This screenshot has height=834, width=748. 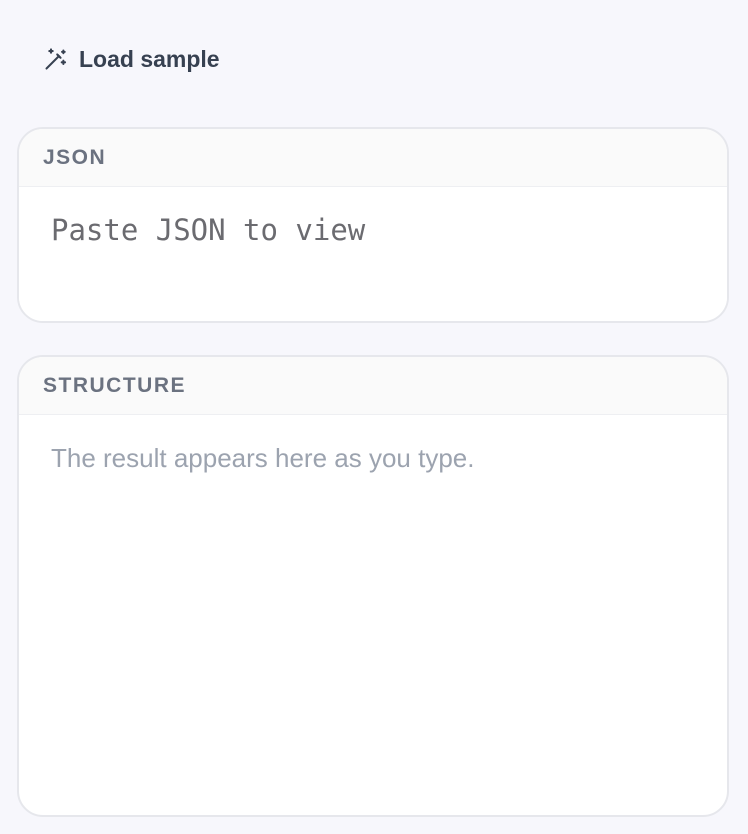 What do you see at coordinates (55, 59) in the screenshot?
I see `magic-wand-icon` at bounding box center [55, 59].